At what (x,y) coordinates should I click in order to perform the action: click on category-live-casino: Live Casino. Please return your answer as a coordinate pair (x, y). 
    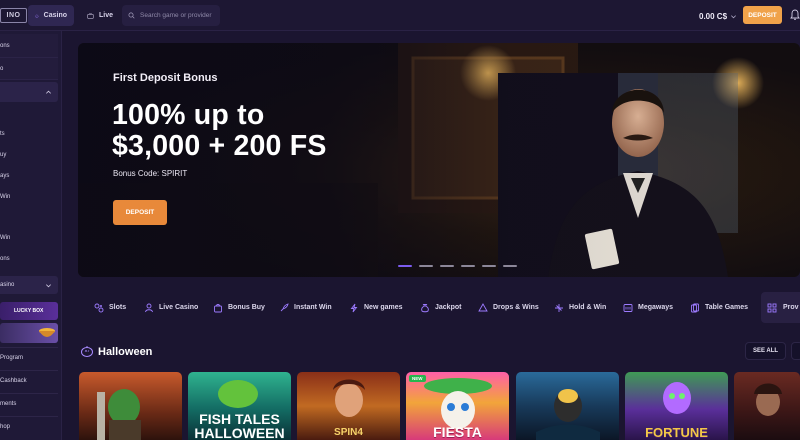
    Looking at the image, I should click on (171, 307).